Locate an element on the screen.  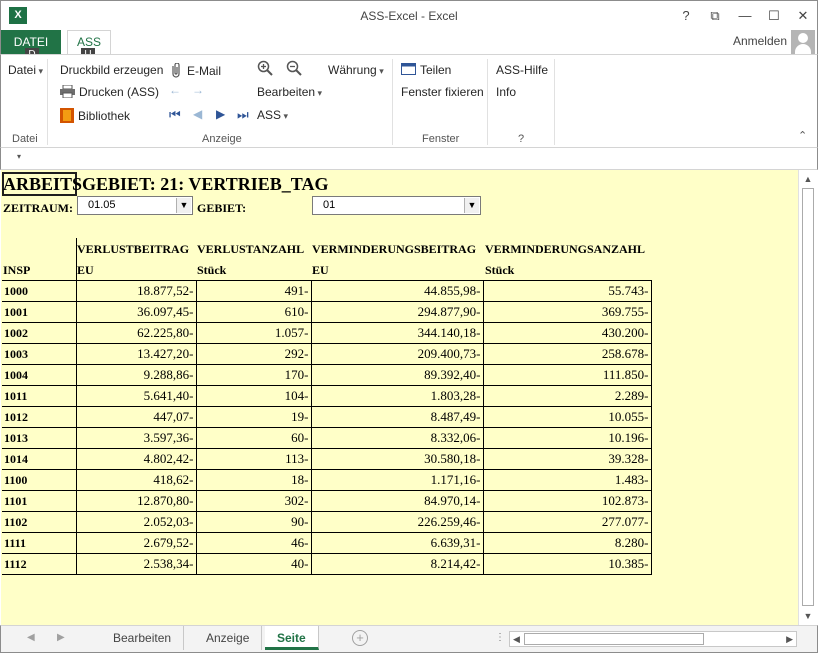
maximize-button: ☐ is located at coordinates (774, 16).